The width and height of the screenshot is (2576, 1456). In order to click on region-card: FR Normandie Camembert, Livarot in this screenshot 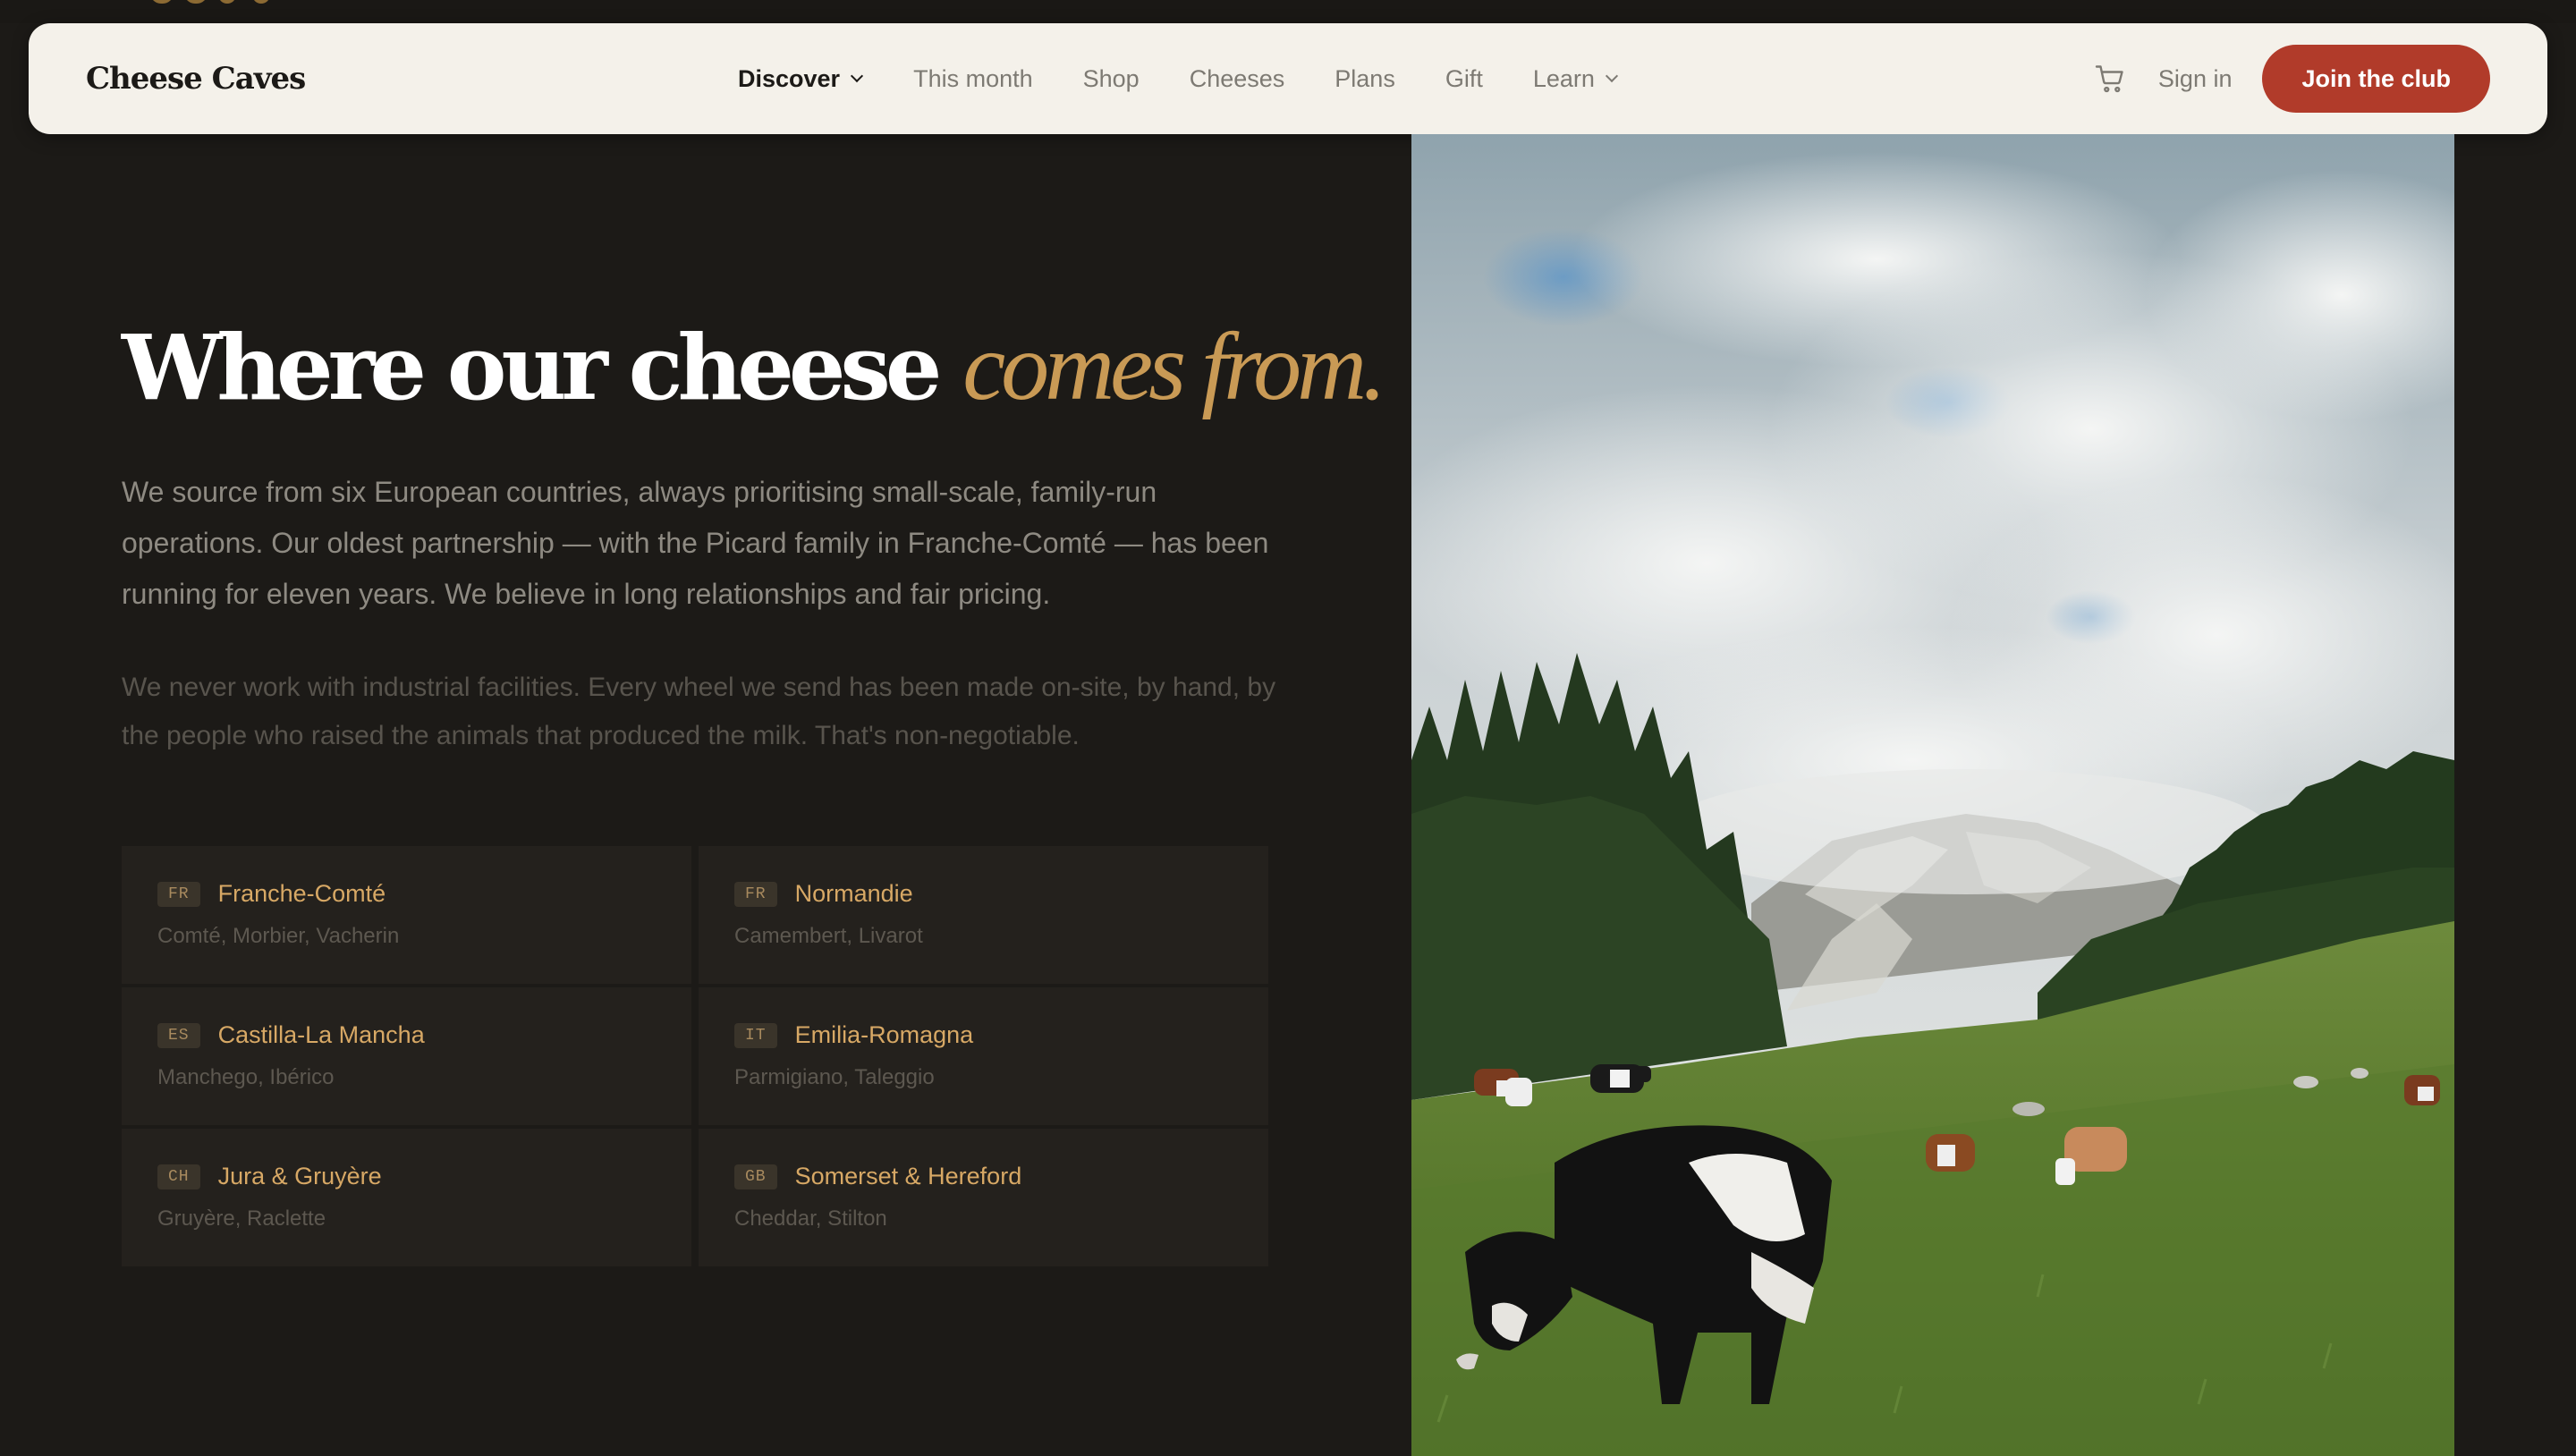, I will do `click(983, 915)`.